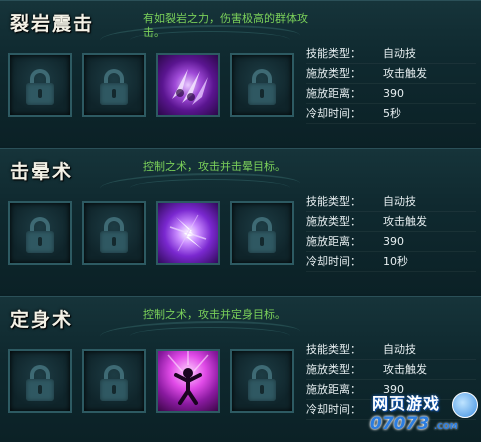  What do you see at coordinates (42, 320) in the screenshot?
I see `skill-name: 定身术` at bounding box center [42, 320].